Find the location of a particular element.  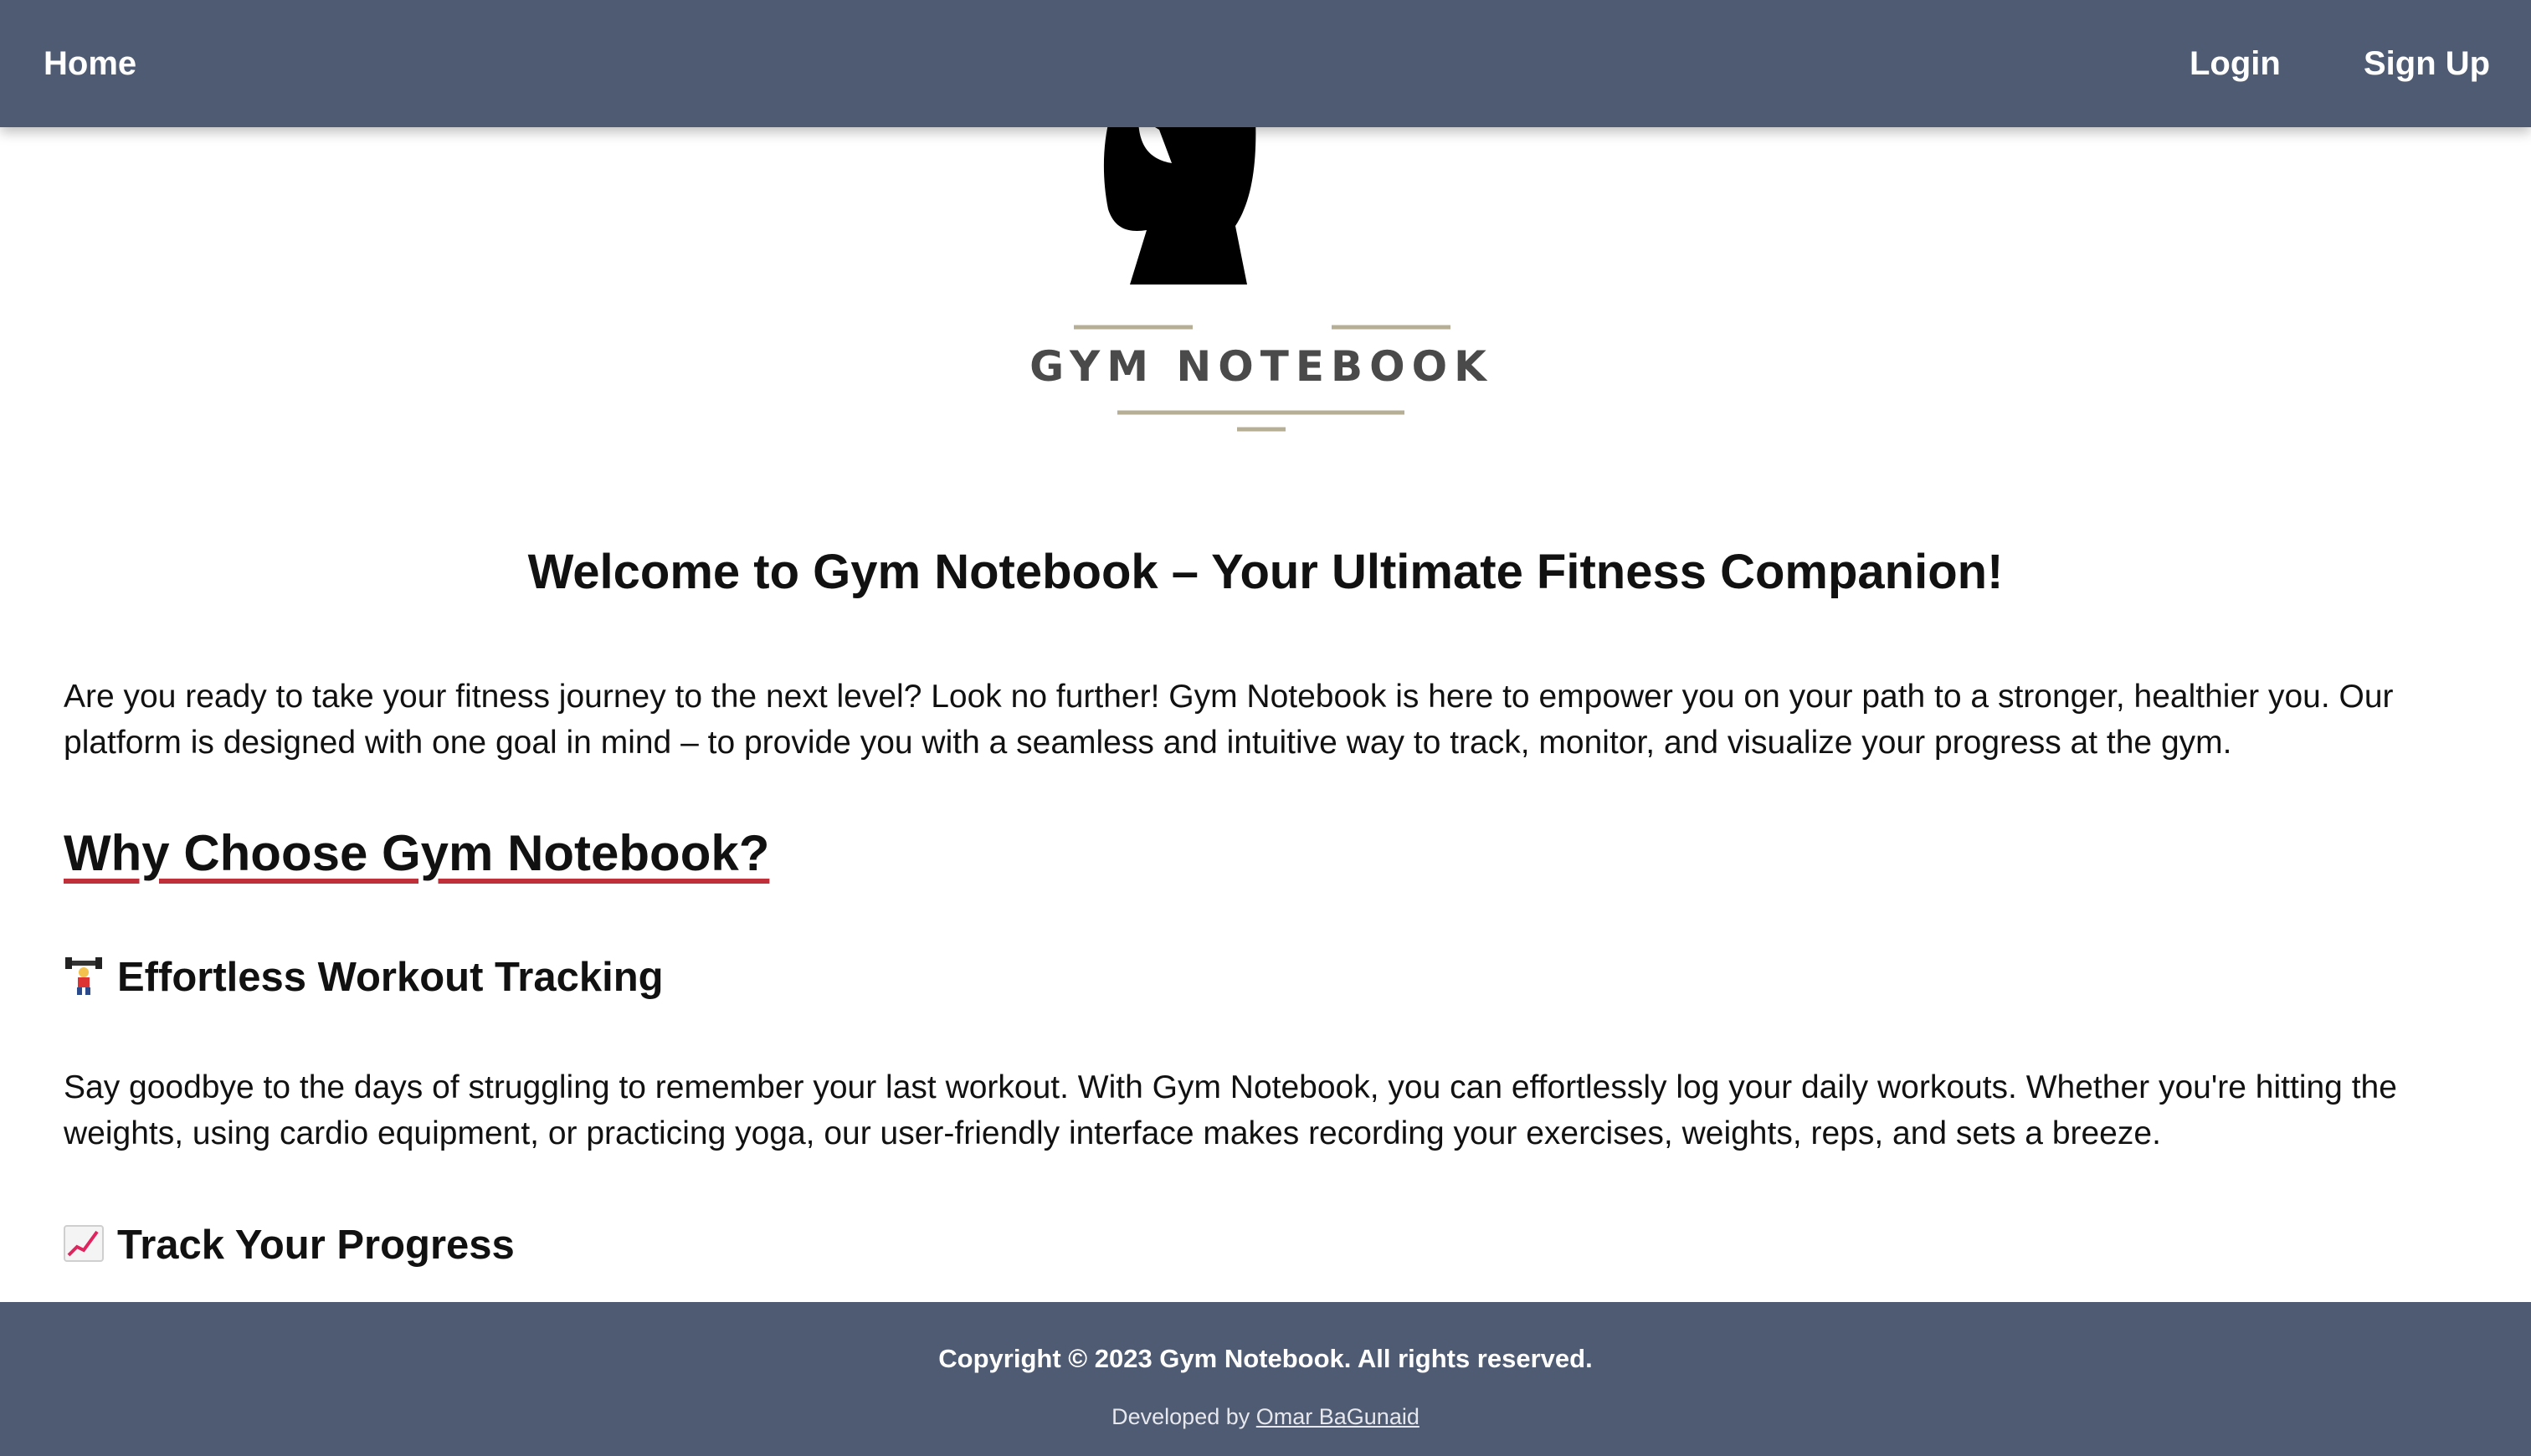

nav-home-link: Home is located at coordinates (90, 63).